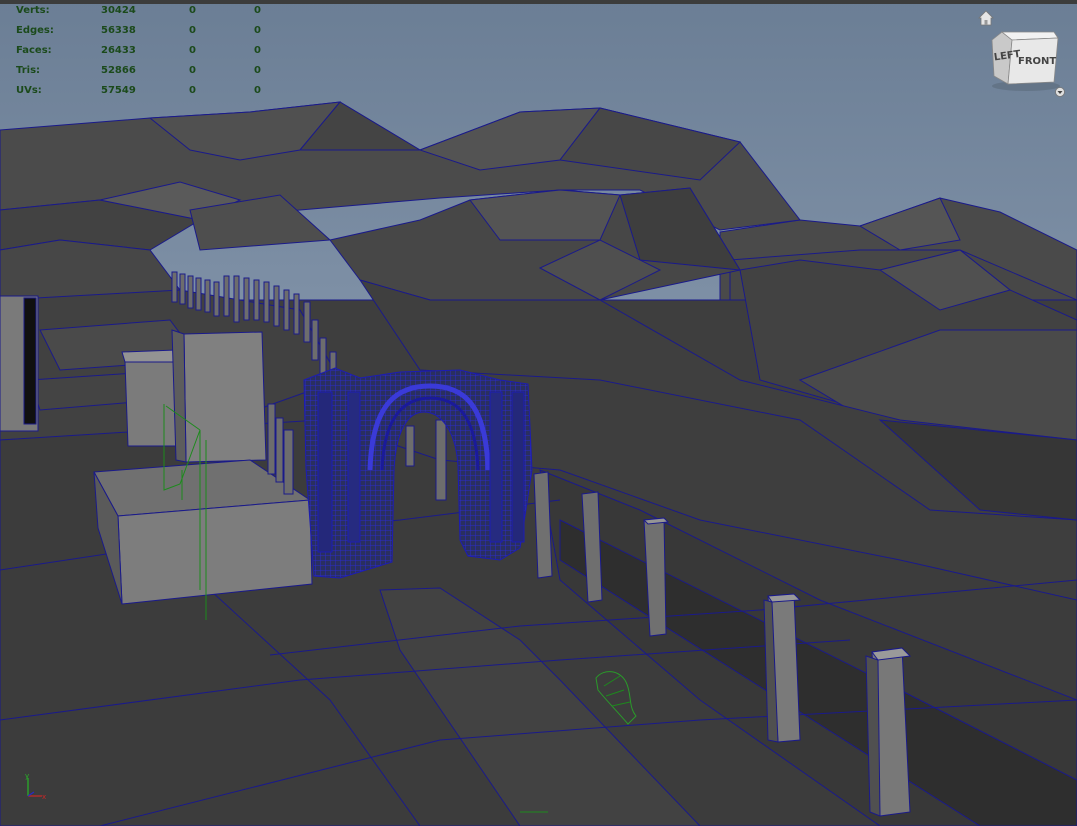 The width and height of the screenshot is (1077, 826). Describe the element at coordinates (118, 50) in the screenshot. I see `hud-value: 26433` at that location.